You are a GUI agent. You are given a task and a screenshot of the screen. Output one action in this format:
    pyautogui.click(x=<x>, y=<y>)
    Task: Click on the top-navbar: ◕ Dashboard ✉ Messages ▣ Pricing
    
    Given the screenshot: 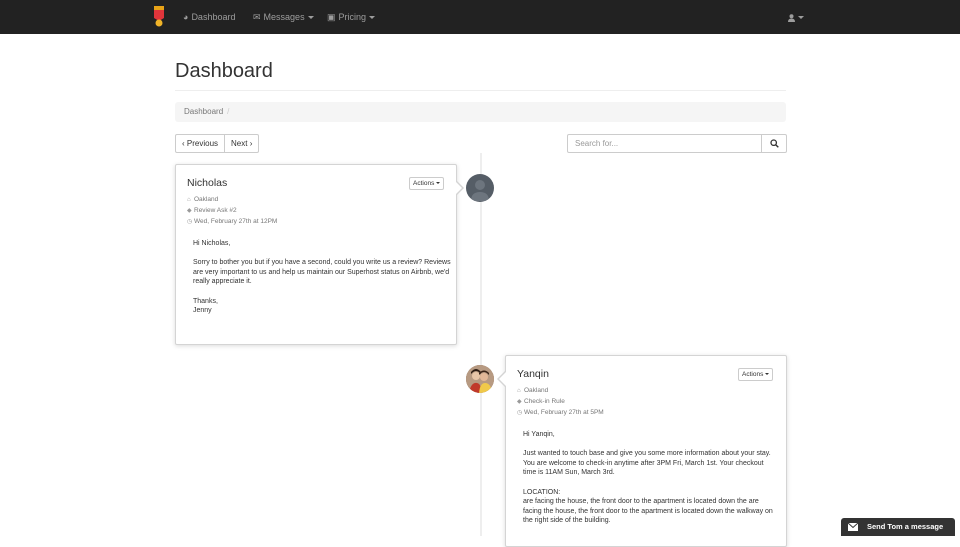 What is the action you would take?
    pyautogui.click(x=480, y=17)
    